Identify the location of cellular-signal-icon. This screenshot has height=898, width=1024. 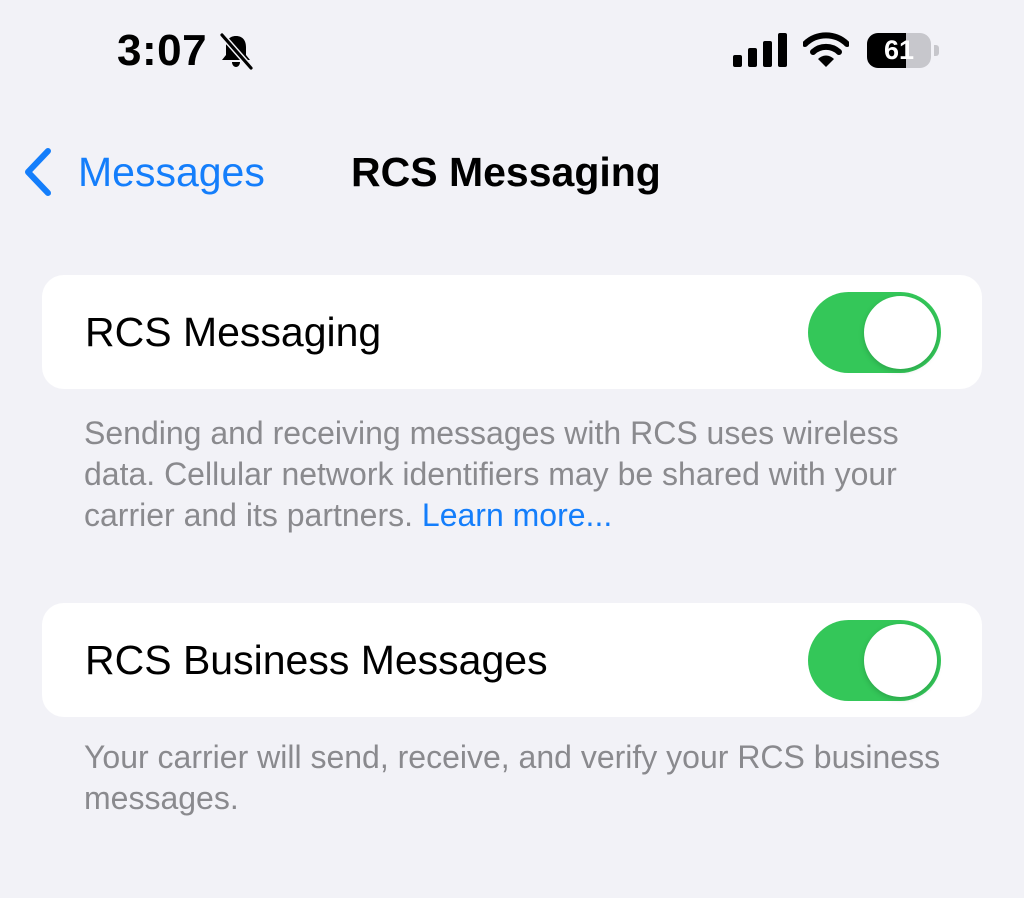
(760, 50).